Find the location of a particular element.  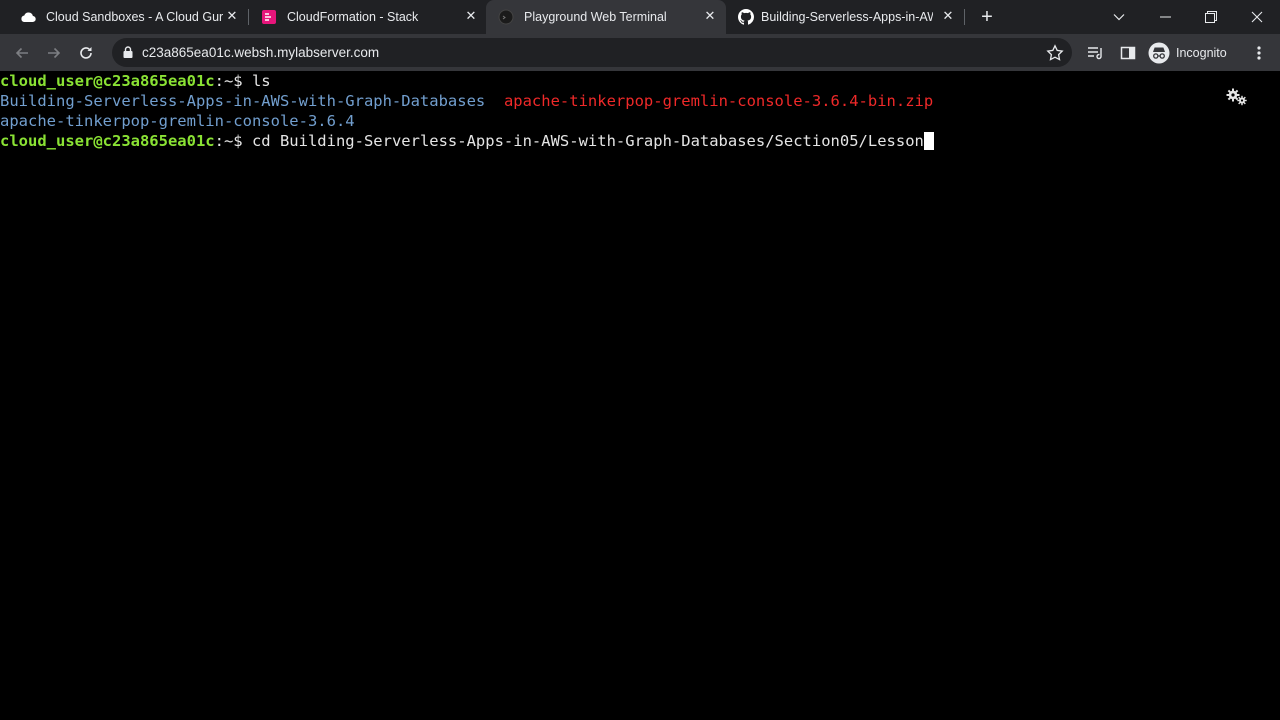

close-window-button is located at coordinates (1257, 17).